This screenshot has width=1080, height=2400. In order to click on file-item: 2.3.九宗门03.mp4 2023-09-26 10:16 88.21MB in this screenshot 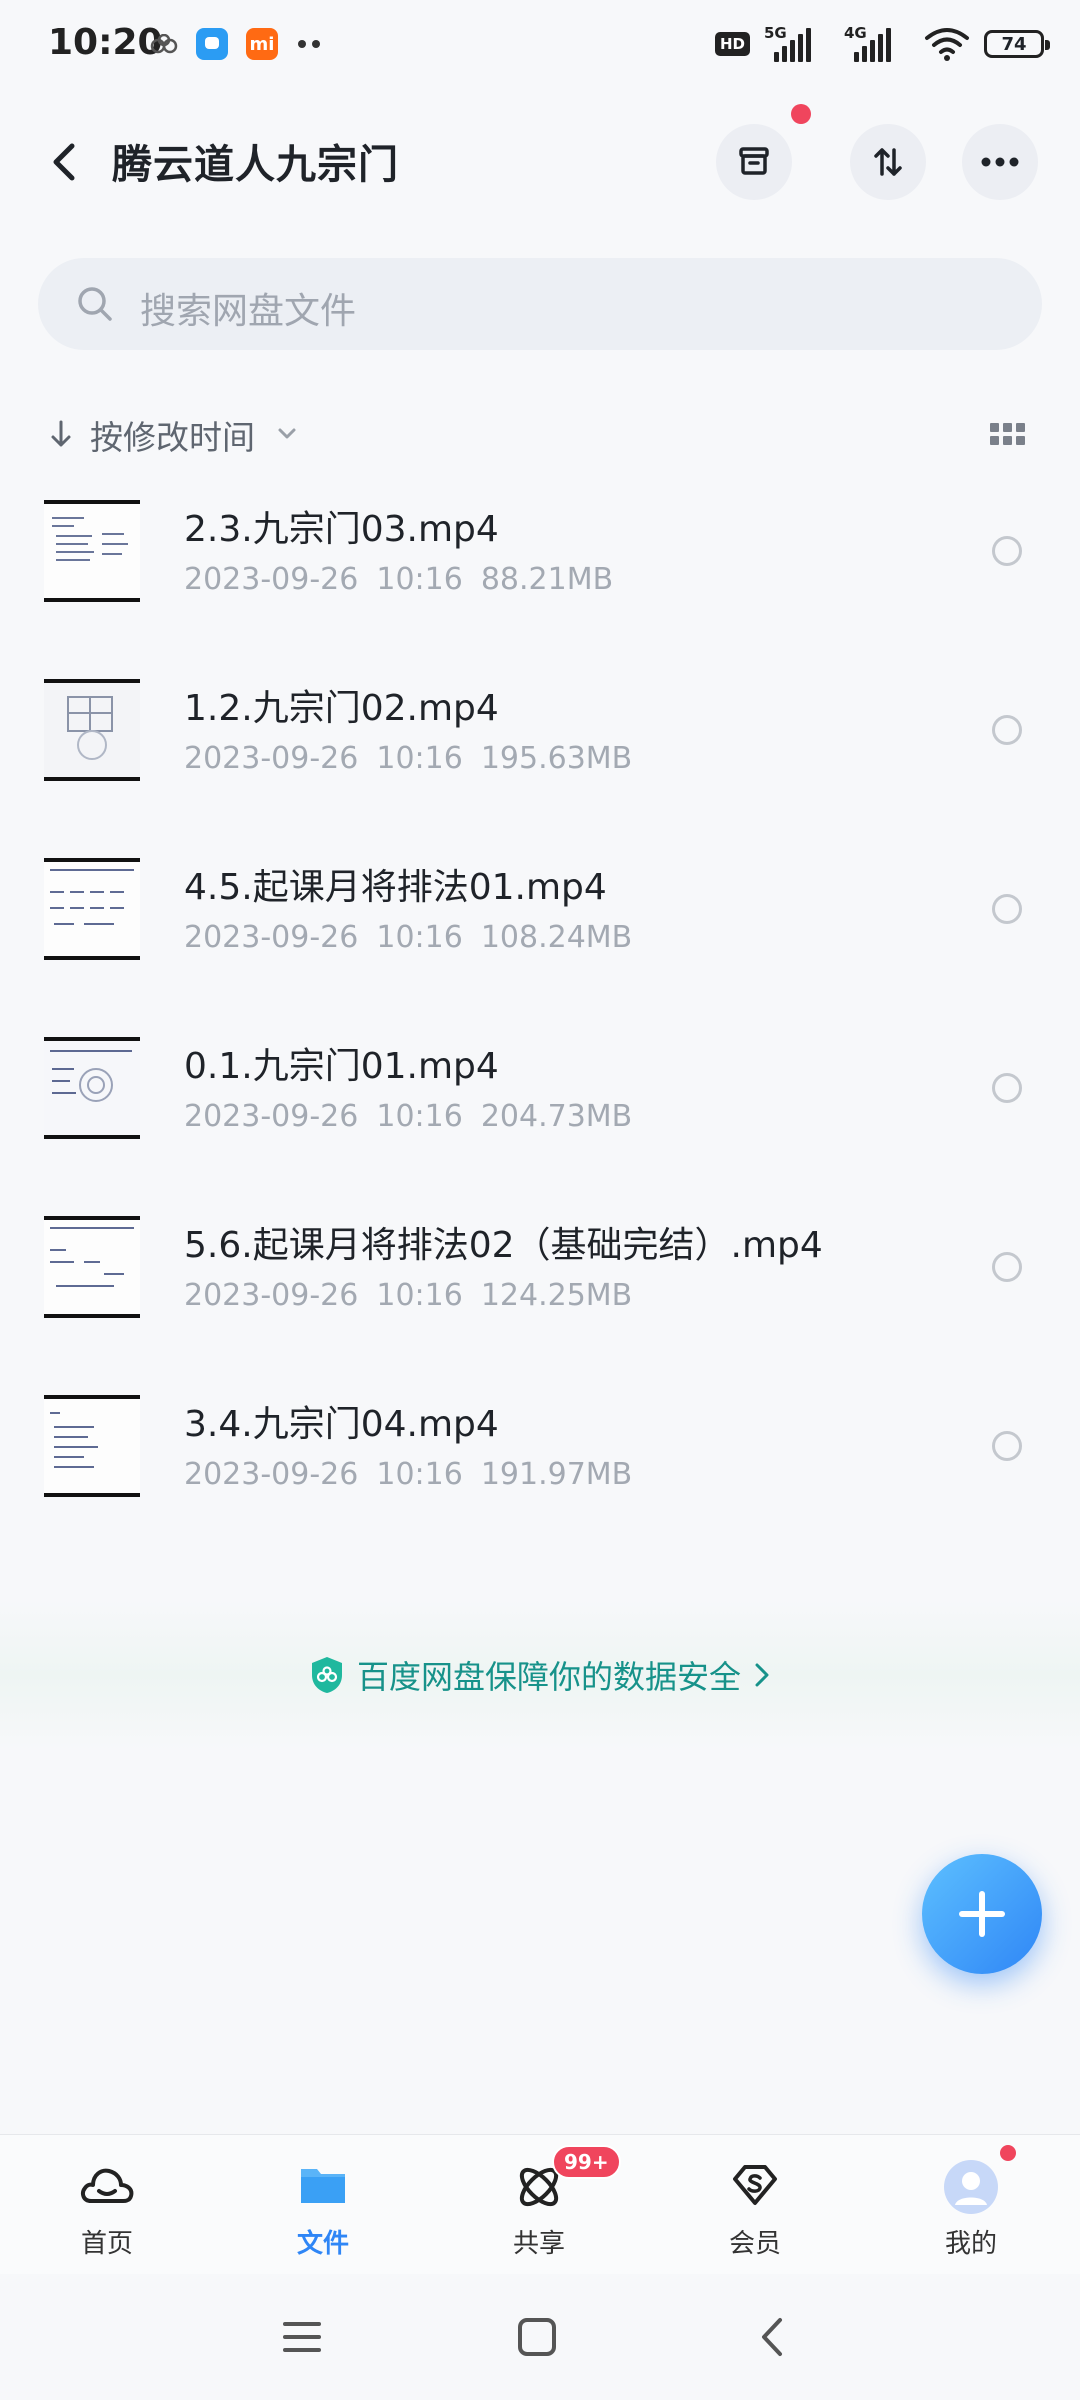, I will do `click(540, 577)`.